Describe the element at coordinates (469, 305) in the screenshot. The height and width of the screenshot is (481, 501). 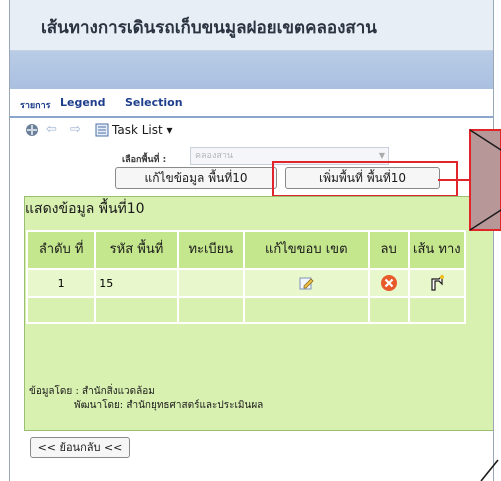
I see `callout-arrow` at that location.